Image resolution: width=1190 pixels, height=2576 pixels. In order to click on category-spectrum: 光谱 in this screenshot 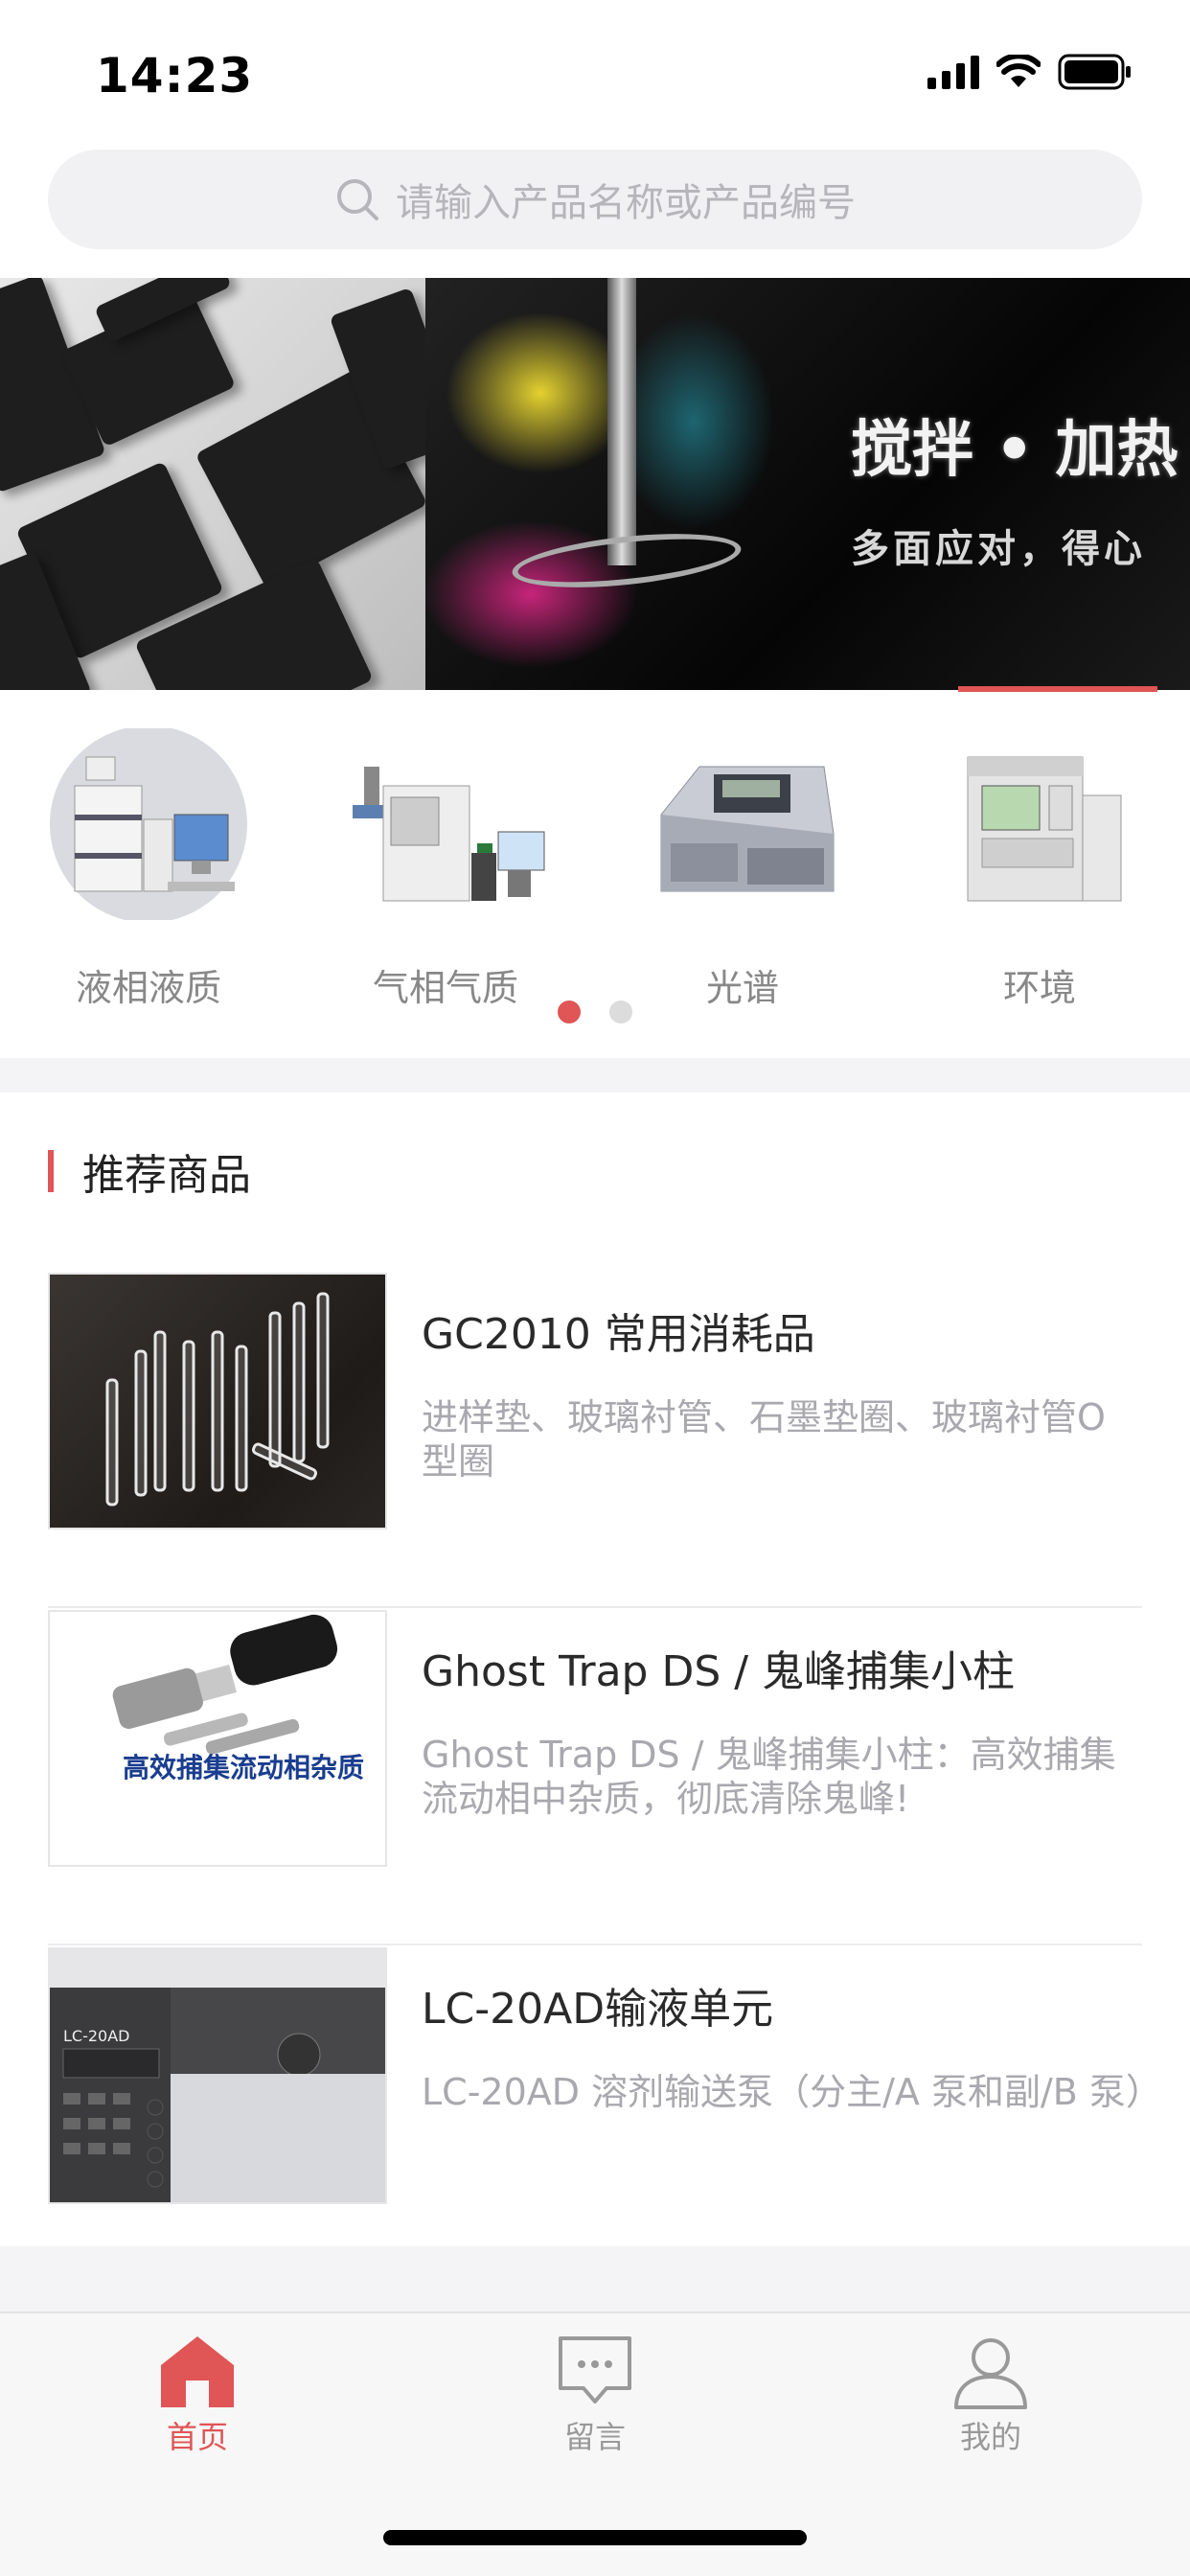, I will do `click(743, 869)`.